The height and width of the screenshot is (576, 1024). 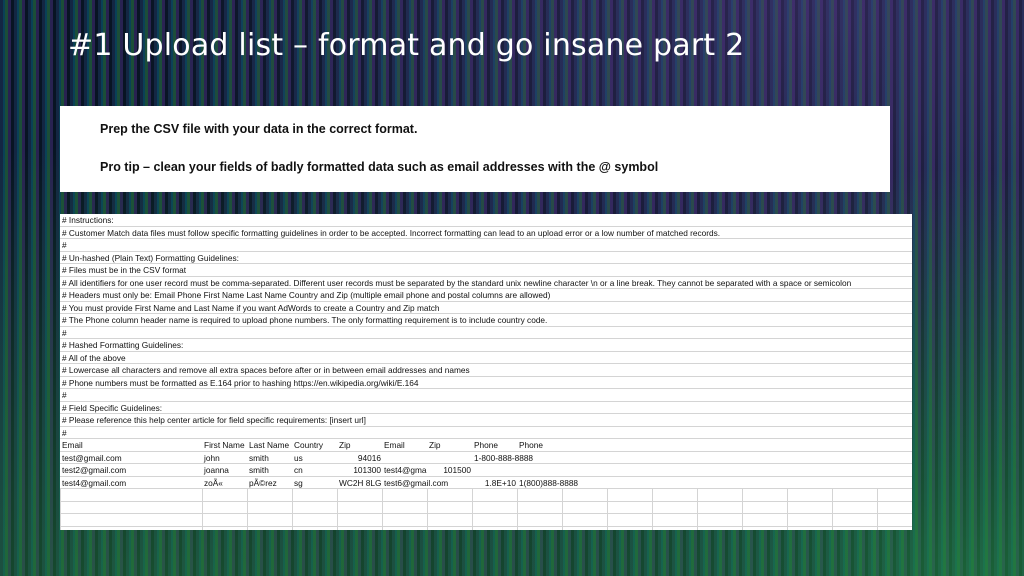 What do you see at coordinates (124, 270) in the screenshot?
I see `instruction-text: # Files must be in the CSV format` at bounding box center [124, 270].